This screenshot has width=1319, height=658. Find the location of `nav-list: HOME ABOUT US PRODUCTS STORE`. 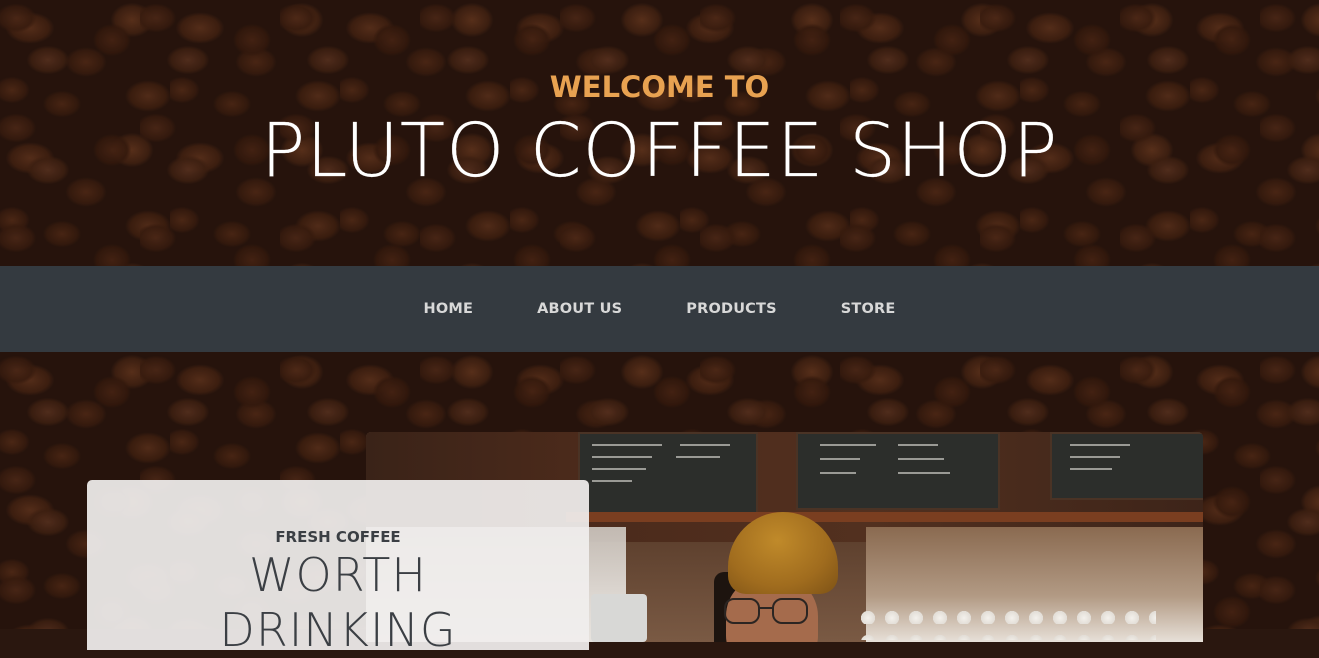

nav-list: HOME ABOUT US PRODUCTS STORE is located at coordinates (659, 309).